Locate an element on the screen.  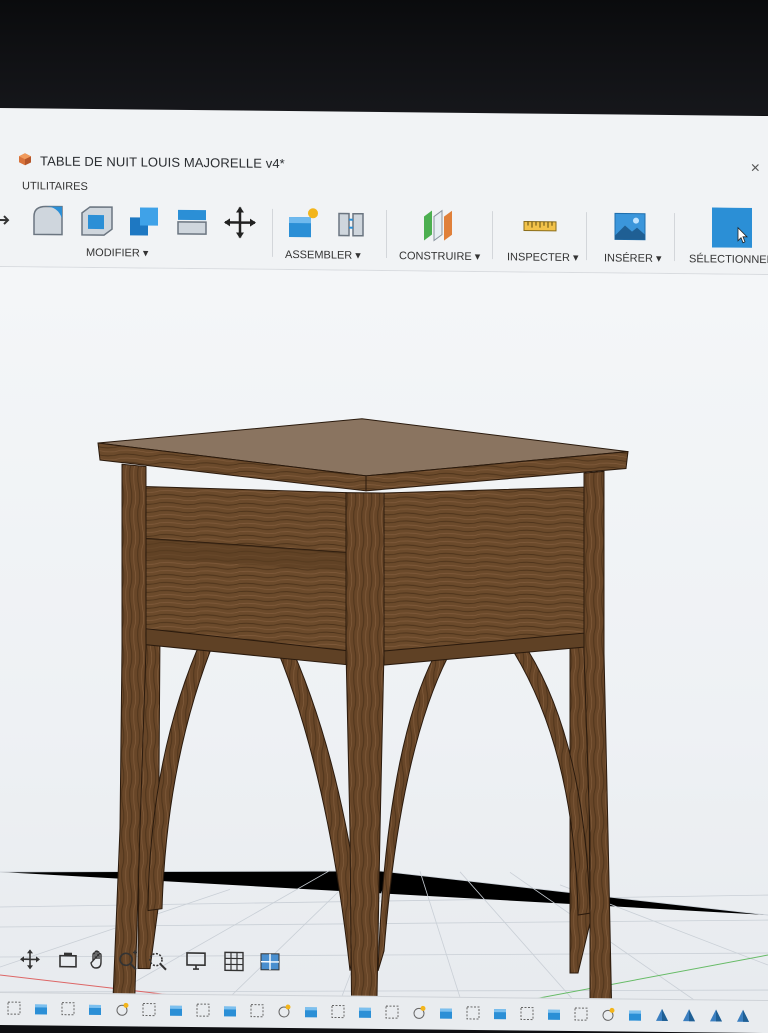
fillet-icon is located at coordinates (48, 220).